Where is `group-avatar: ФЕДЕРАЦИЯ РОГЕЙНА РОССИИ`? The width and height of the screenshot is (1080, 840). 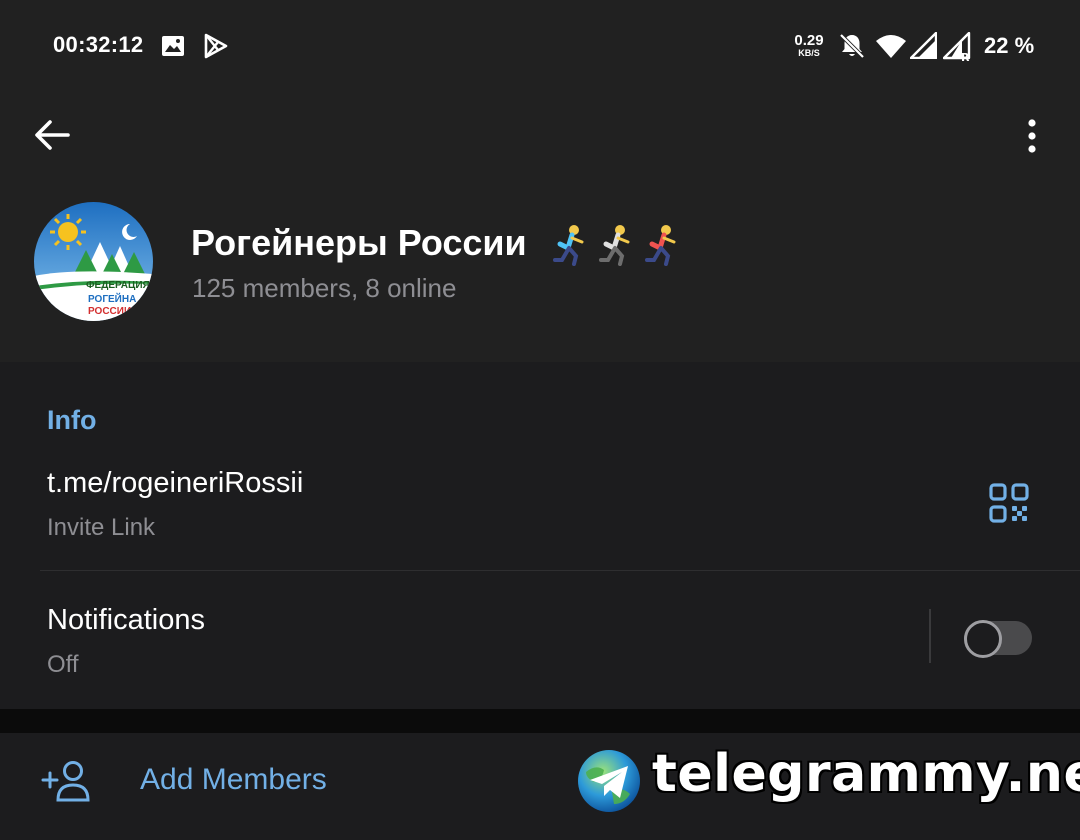 group-avatar: ФЕДЕРАЦИЯ РОГЕЙНА РОССИИ is located at coordinates (93, 261).